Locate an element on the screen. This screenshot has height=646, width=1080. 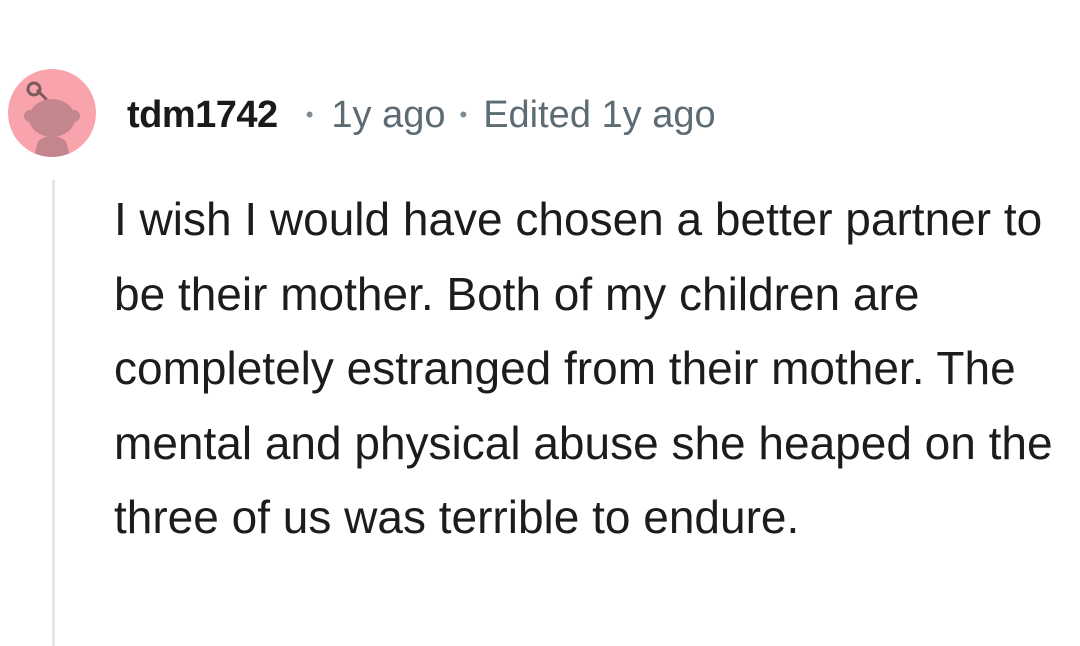
snoo-avatar-icon is located at coordinates (52, 119).